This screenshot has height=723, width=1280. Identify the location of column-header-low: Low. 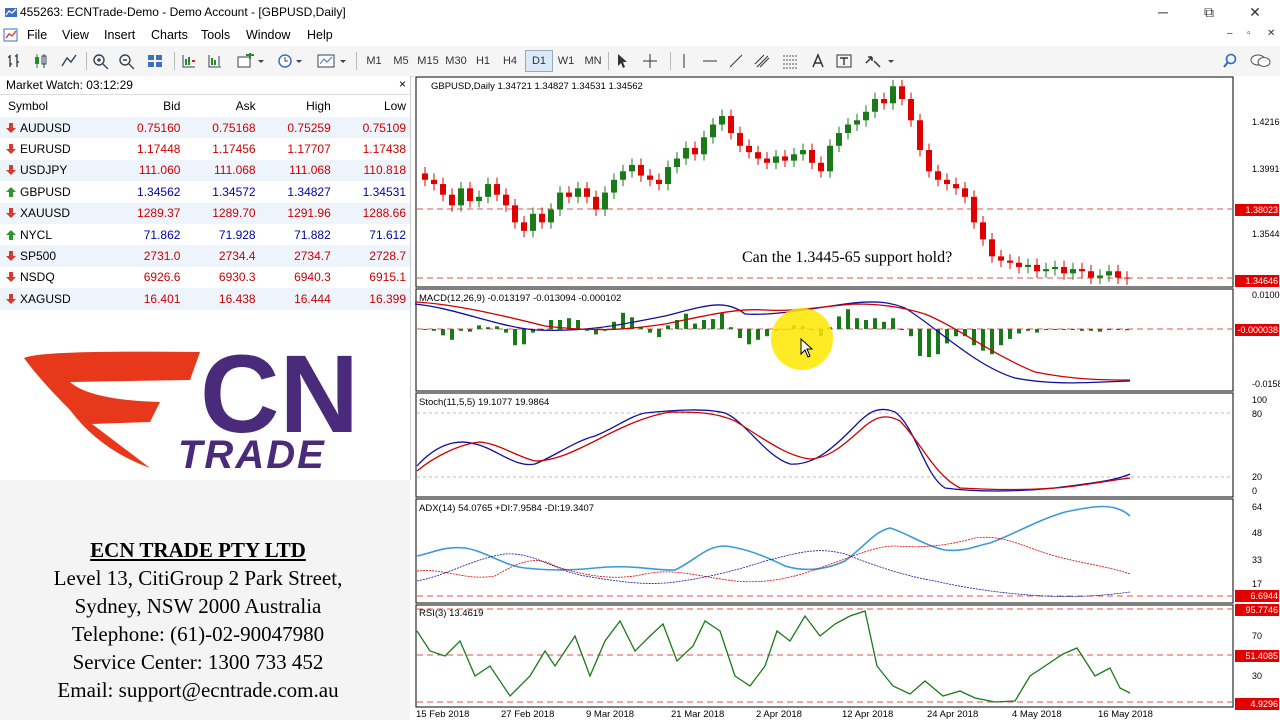
(372, 106).